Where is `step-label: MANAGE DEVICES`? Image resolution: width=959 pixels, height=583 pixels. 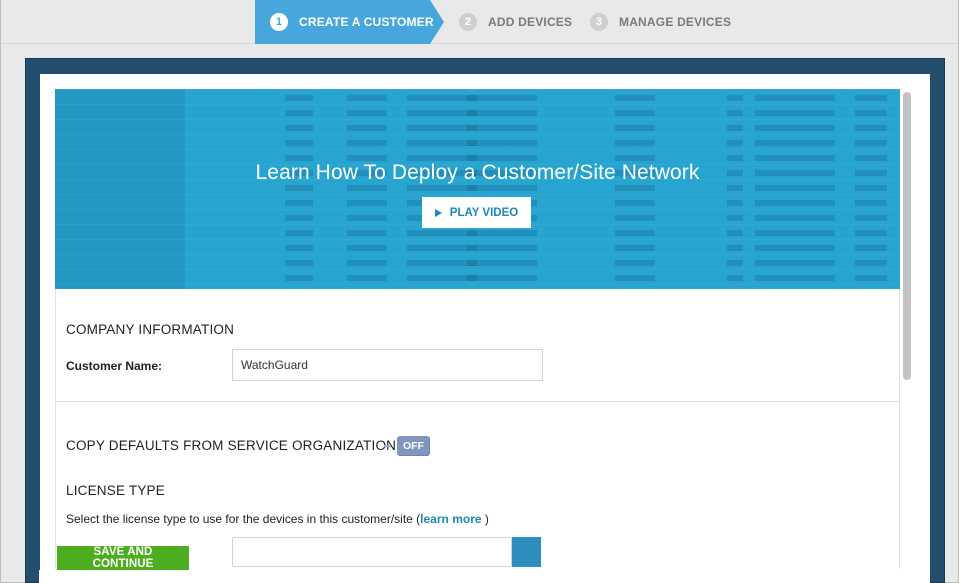
step-label: MANAGE DEVICES is located at coordinates (675, 22).